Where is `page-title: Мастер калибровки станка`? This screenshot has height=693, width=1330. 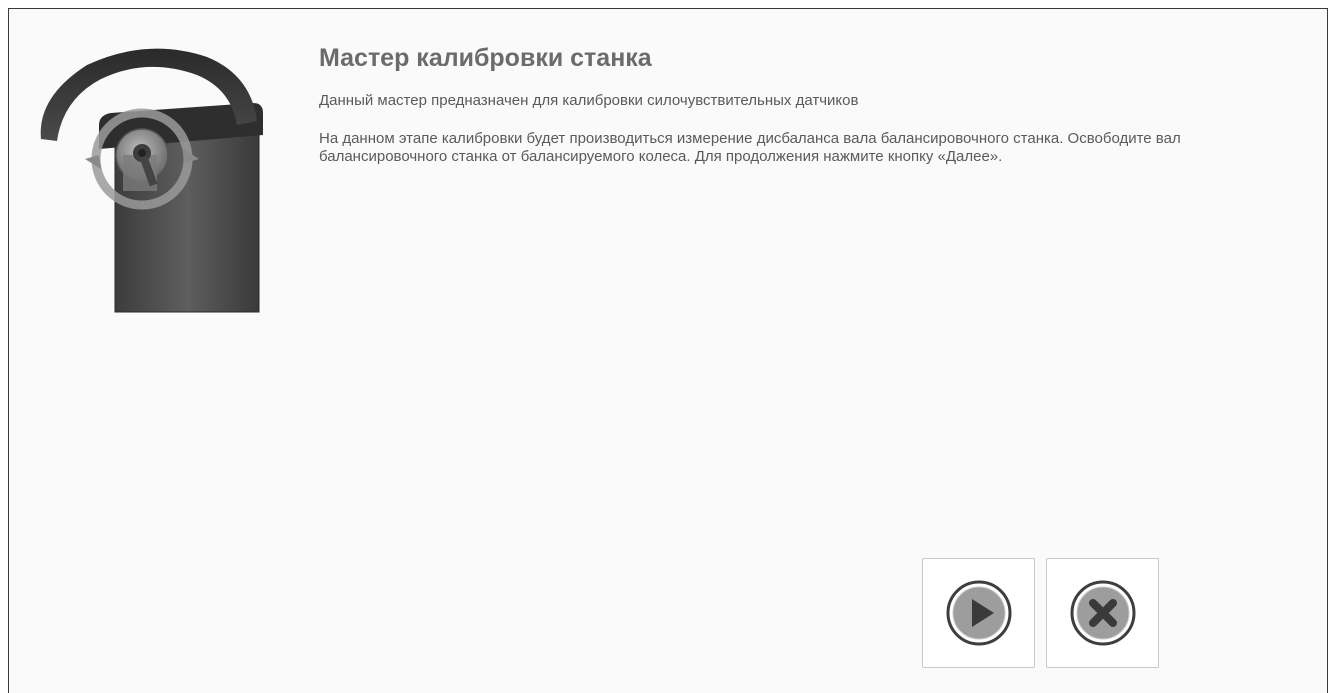
page-title: Мастер калибровки станка is located at coordinates (485, 58).